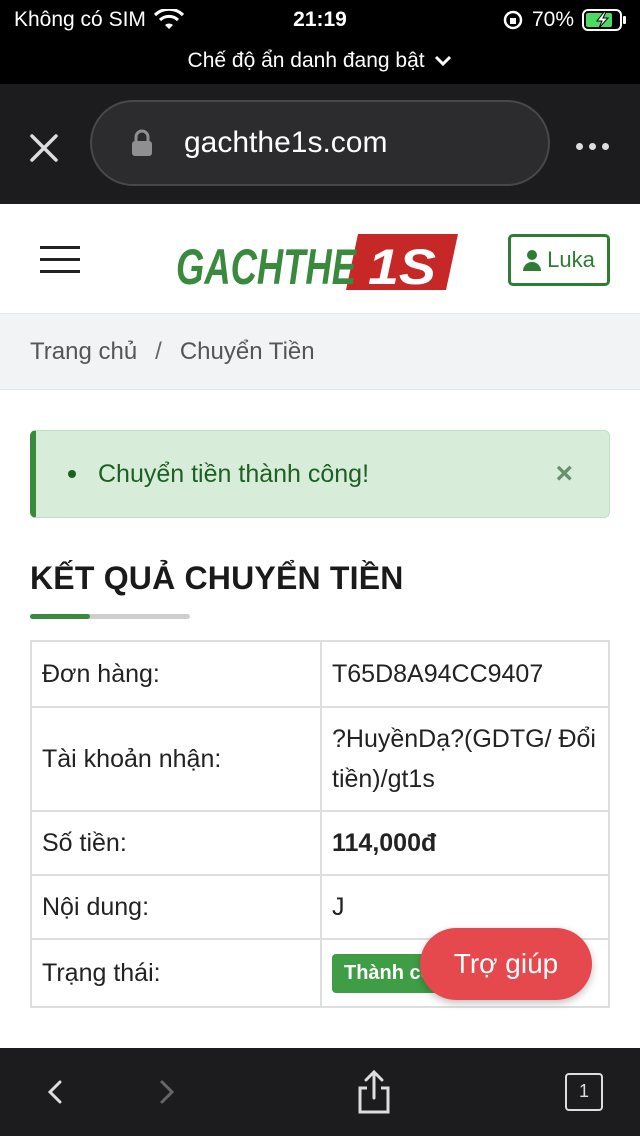  What do you see at coordinates (465, 674) in the screenshot?
I see `order-id-value: T65D8A94CC9407` at bounding box center [465, 674].